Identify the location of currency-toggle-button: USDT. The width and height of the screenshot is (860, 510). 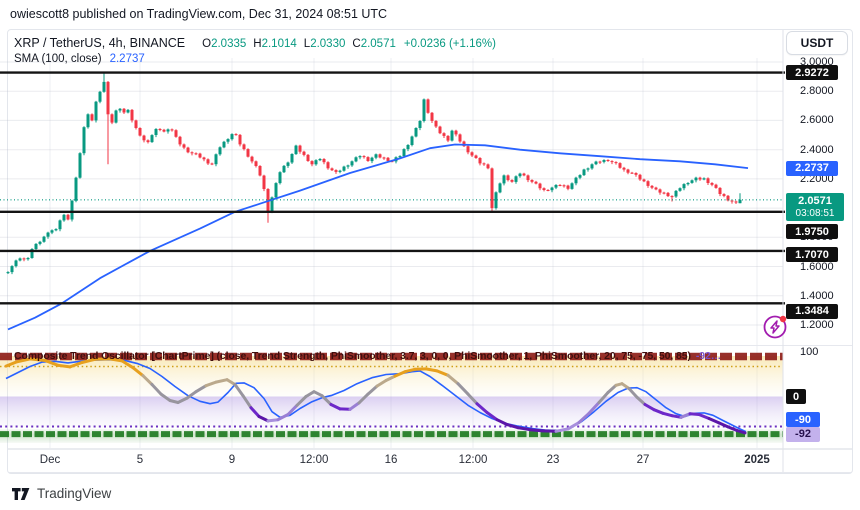
(817, 43).